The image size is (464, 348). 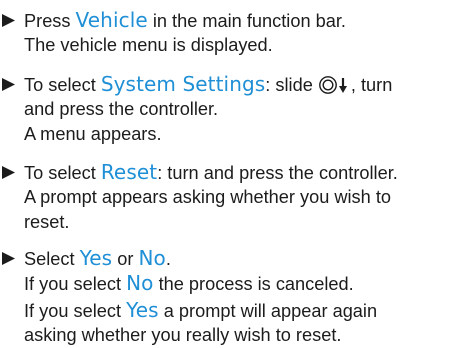 What do you see at coordinates (334, 85) in the screenshot?
I see `controller-slide-down-icon` at bounding box center [334, 85].